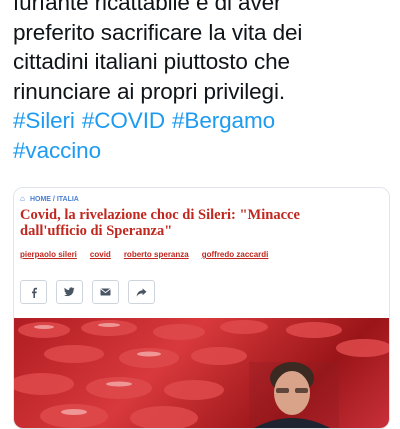  I want to click on share-button, so click(141, 292).